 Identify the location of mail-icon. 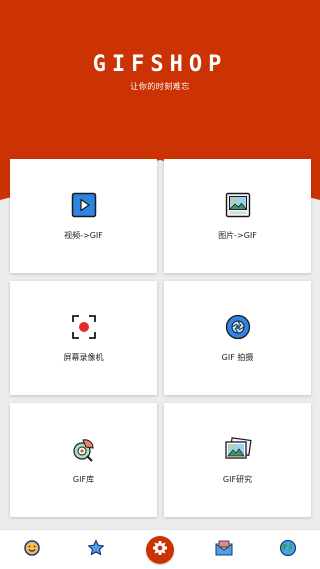
(224, 550).